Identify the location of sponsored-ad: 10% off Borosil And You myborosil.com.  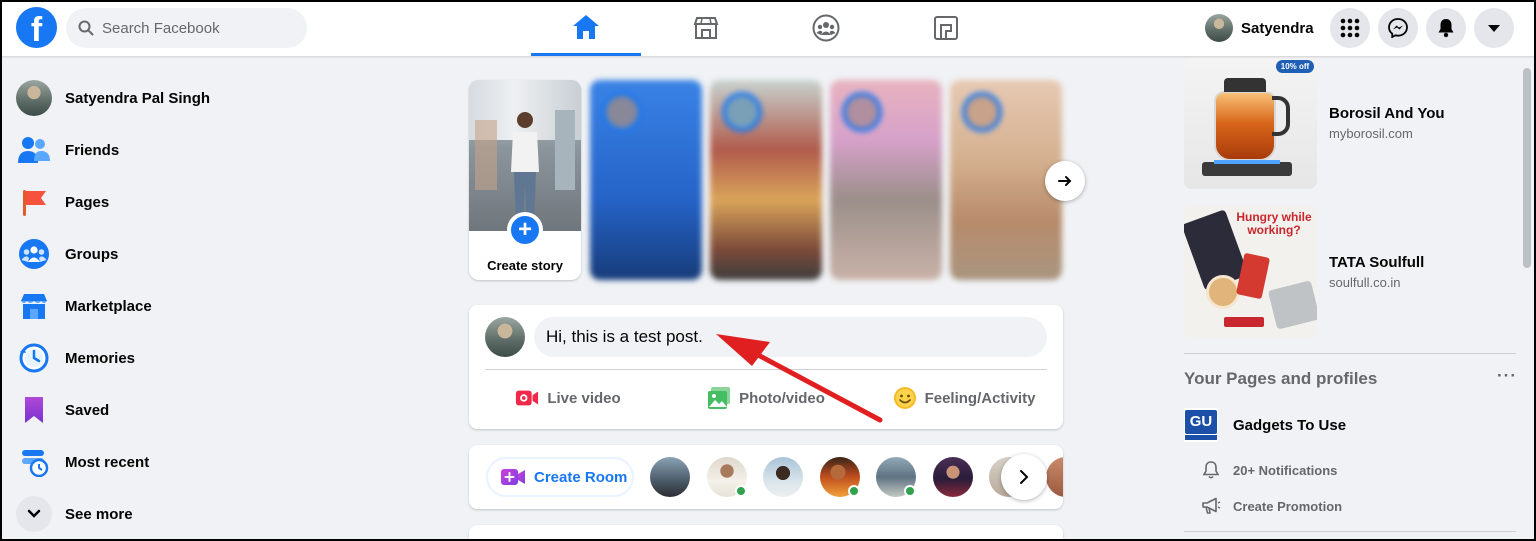
(1314, 122).